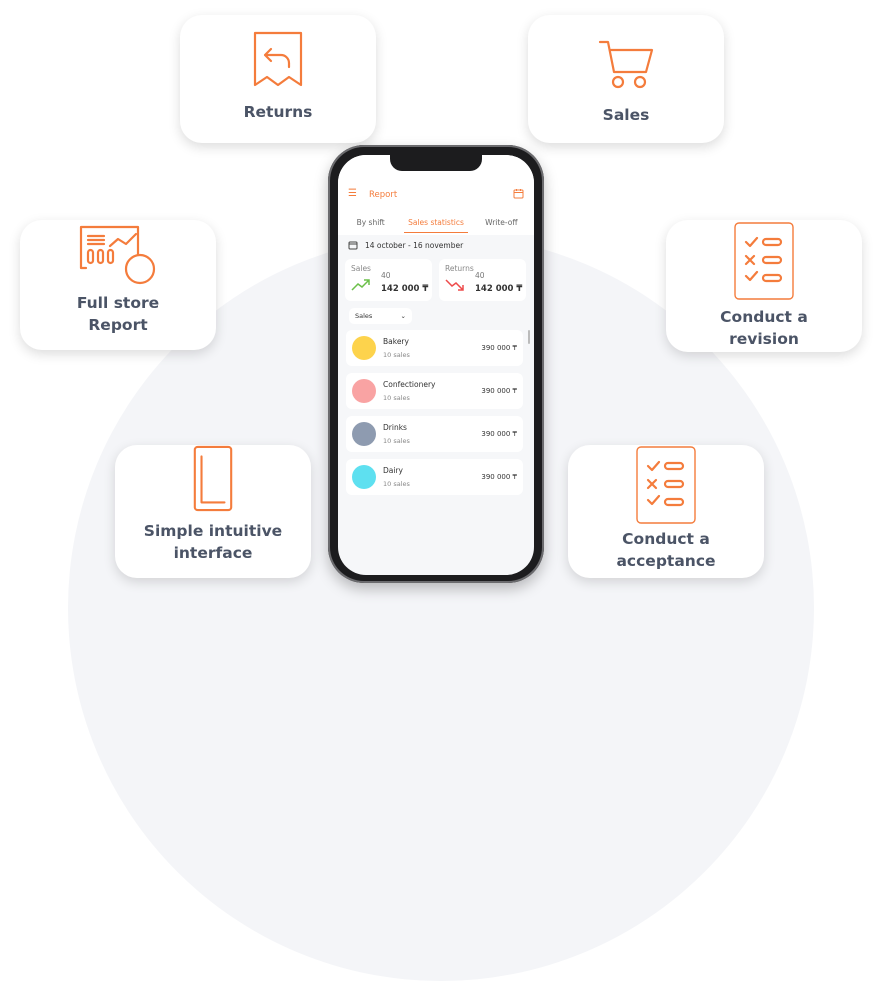 This screenshot has height=981, width=882. I want to click on feature-label: Conduct a revision, so click(764, 328).